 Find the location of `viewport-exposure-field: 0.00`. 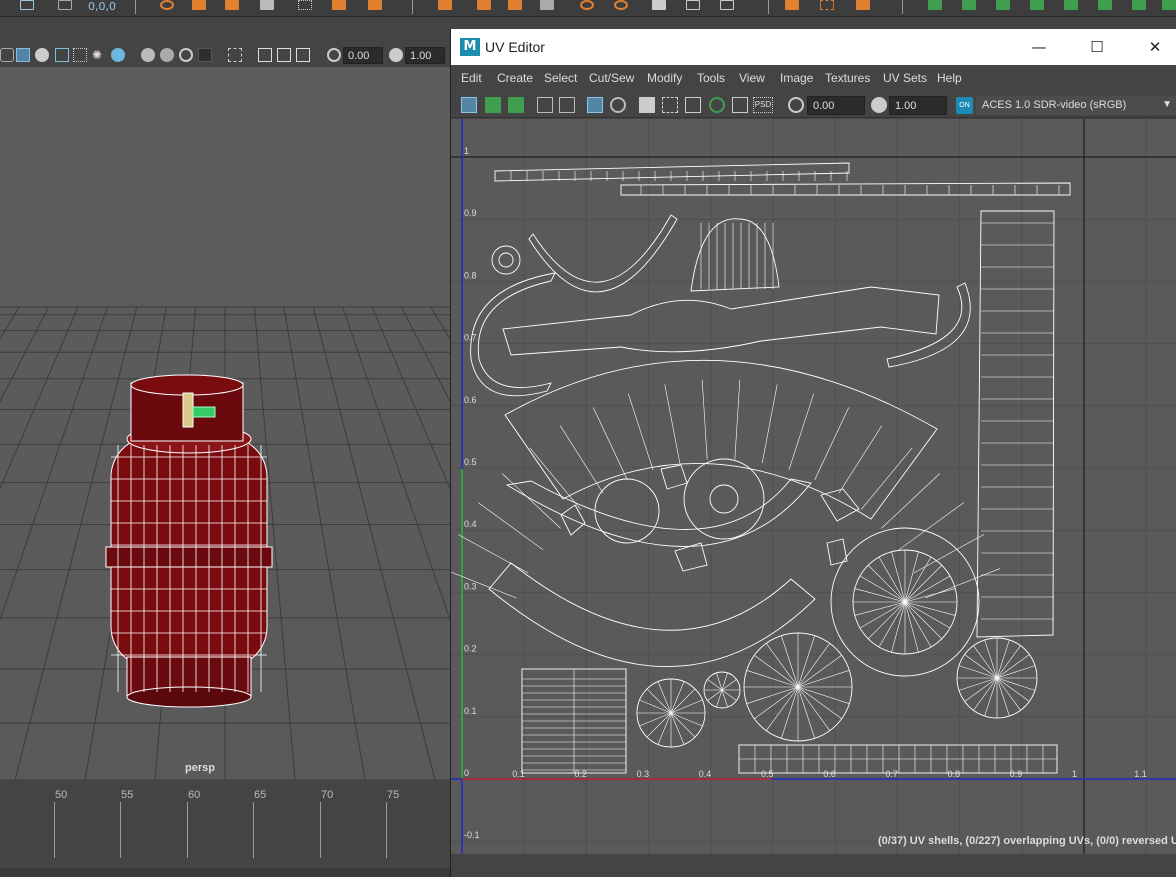

viewport-exposure-field: 0.00 is located at coordinates (363, 55).